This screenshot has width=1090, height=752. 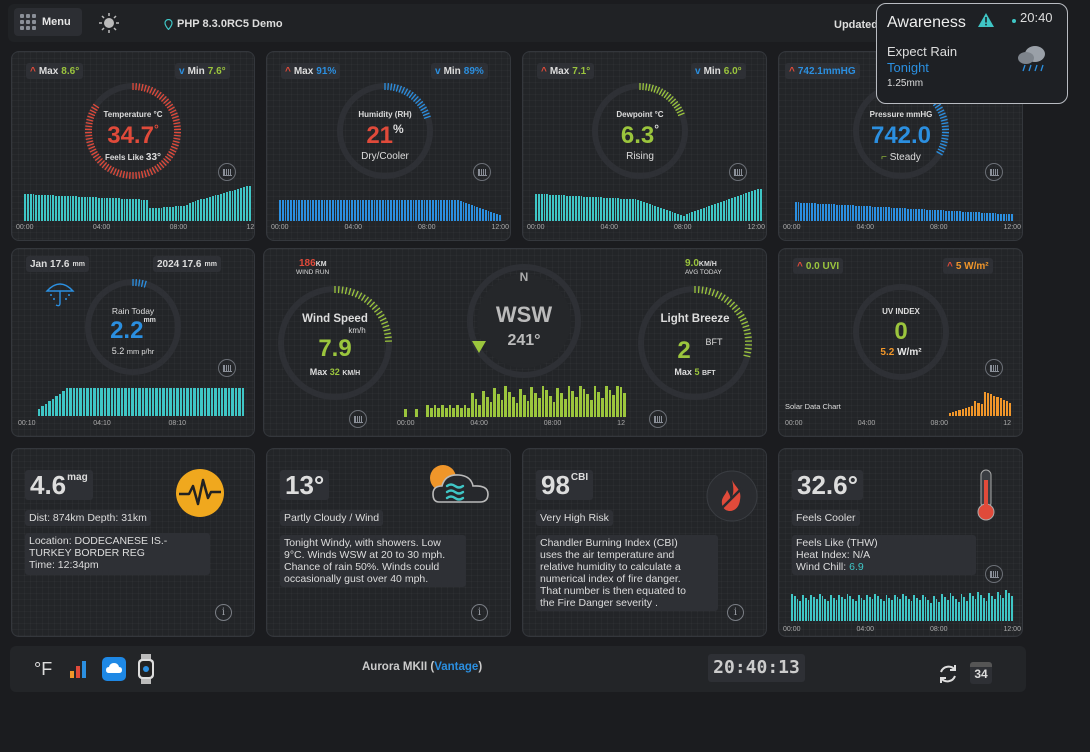 I want to click on theme-toggle-icon, so click(x=109, y=23).